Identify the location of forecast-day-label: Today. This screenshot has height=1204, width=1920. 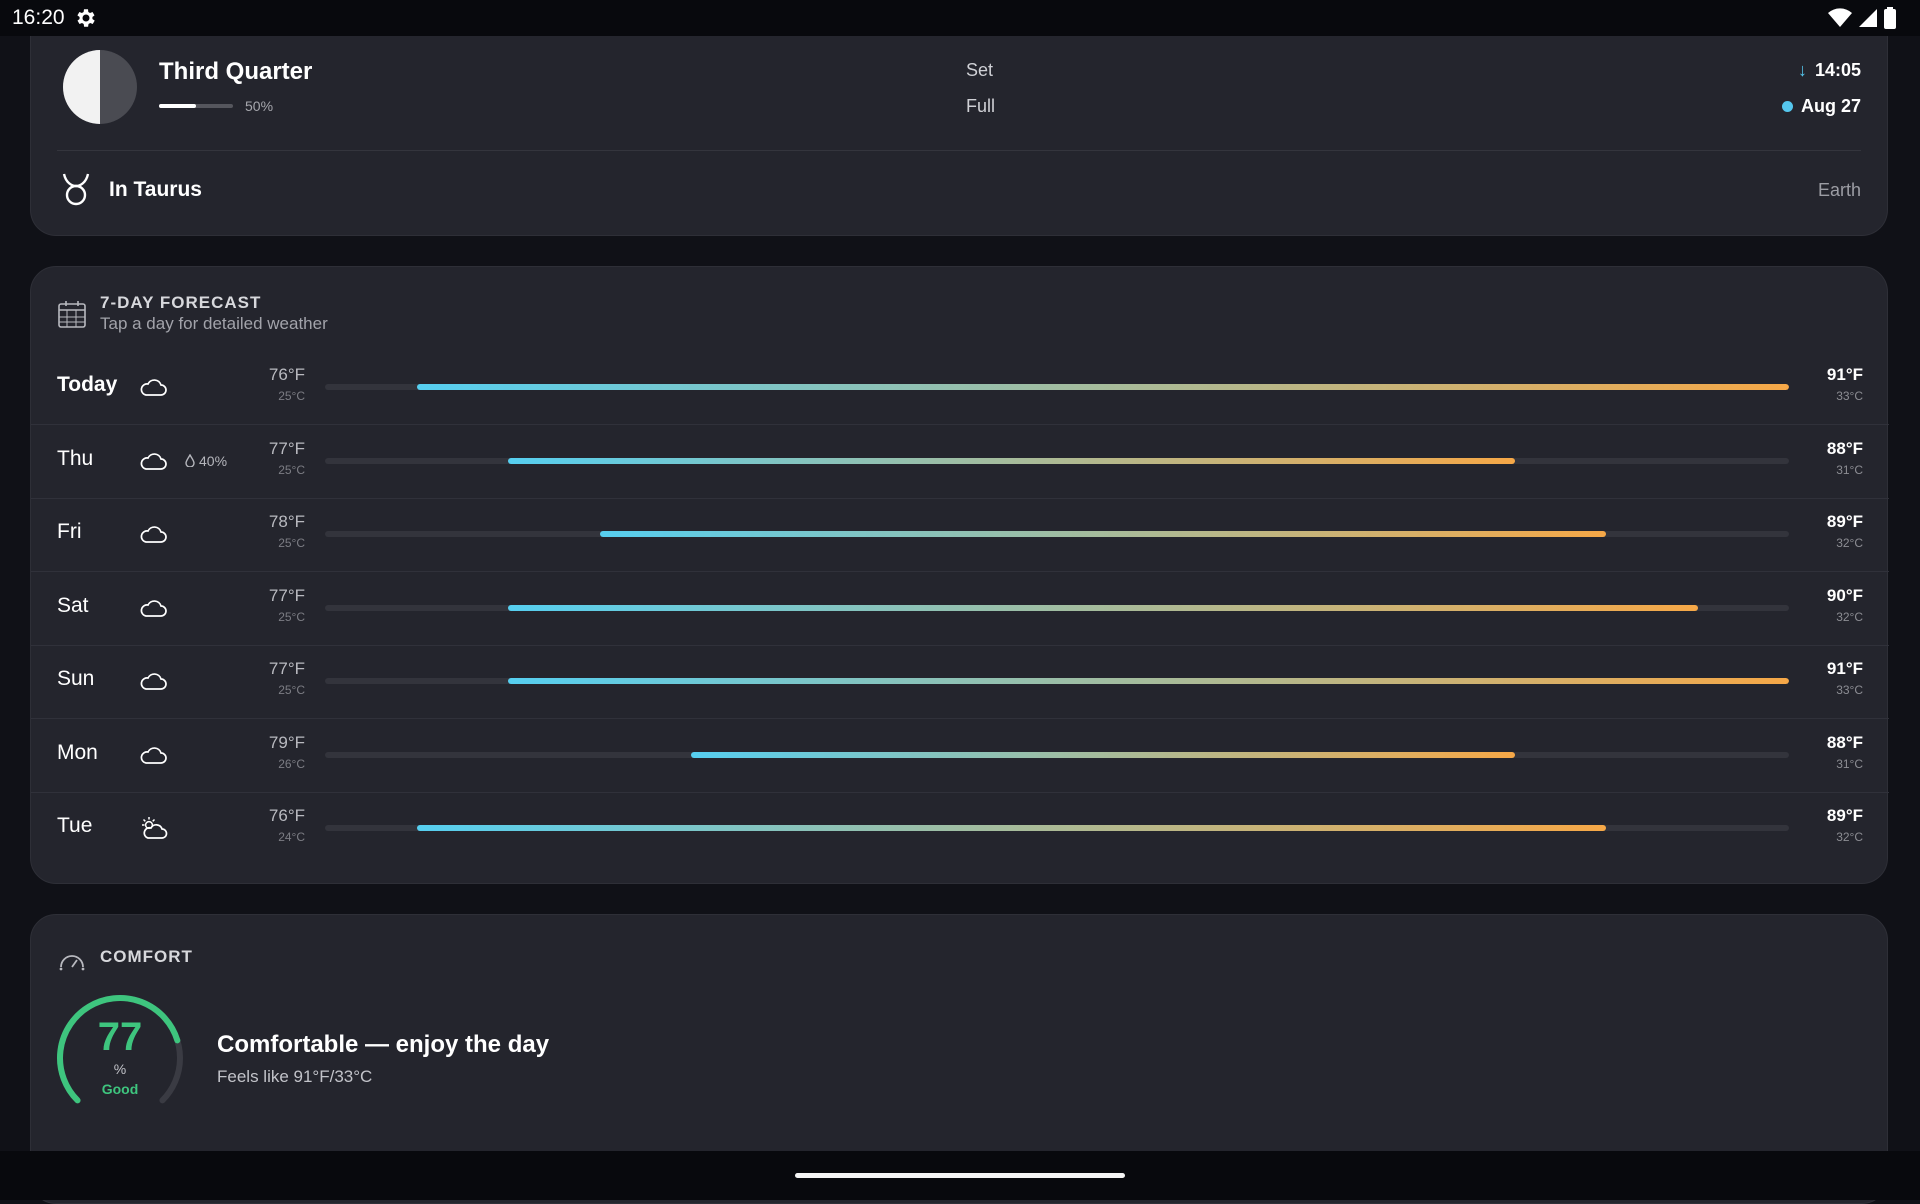
(87, 384).